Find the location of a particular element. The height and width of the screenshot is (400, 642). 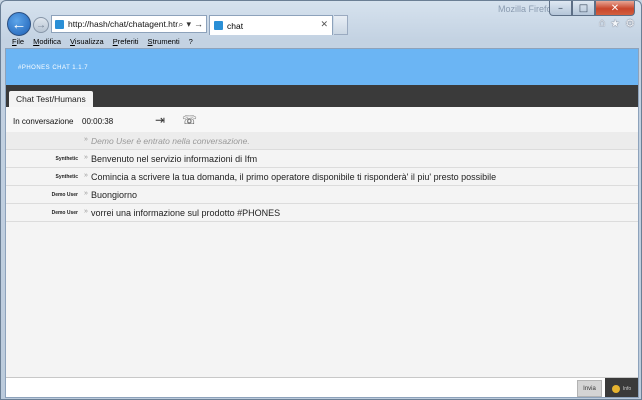

transfer-icon: ⇥ is located at coordinates (160, 120).